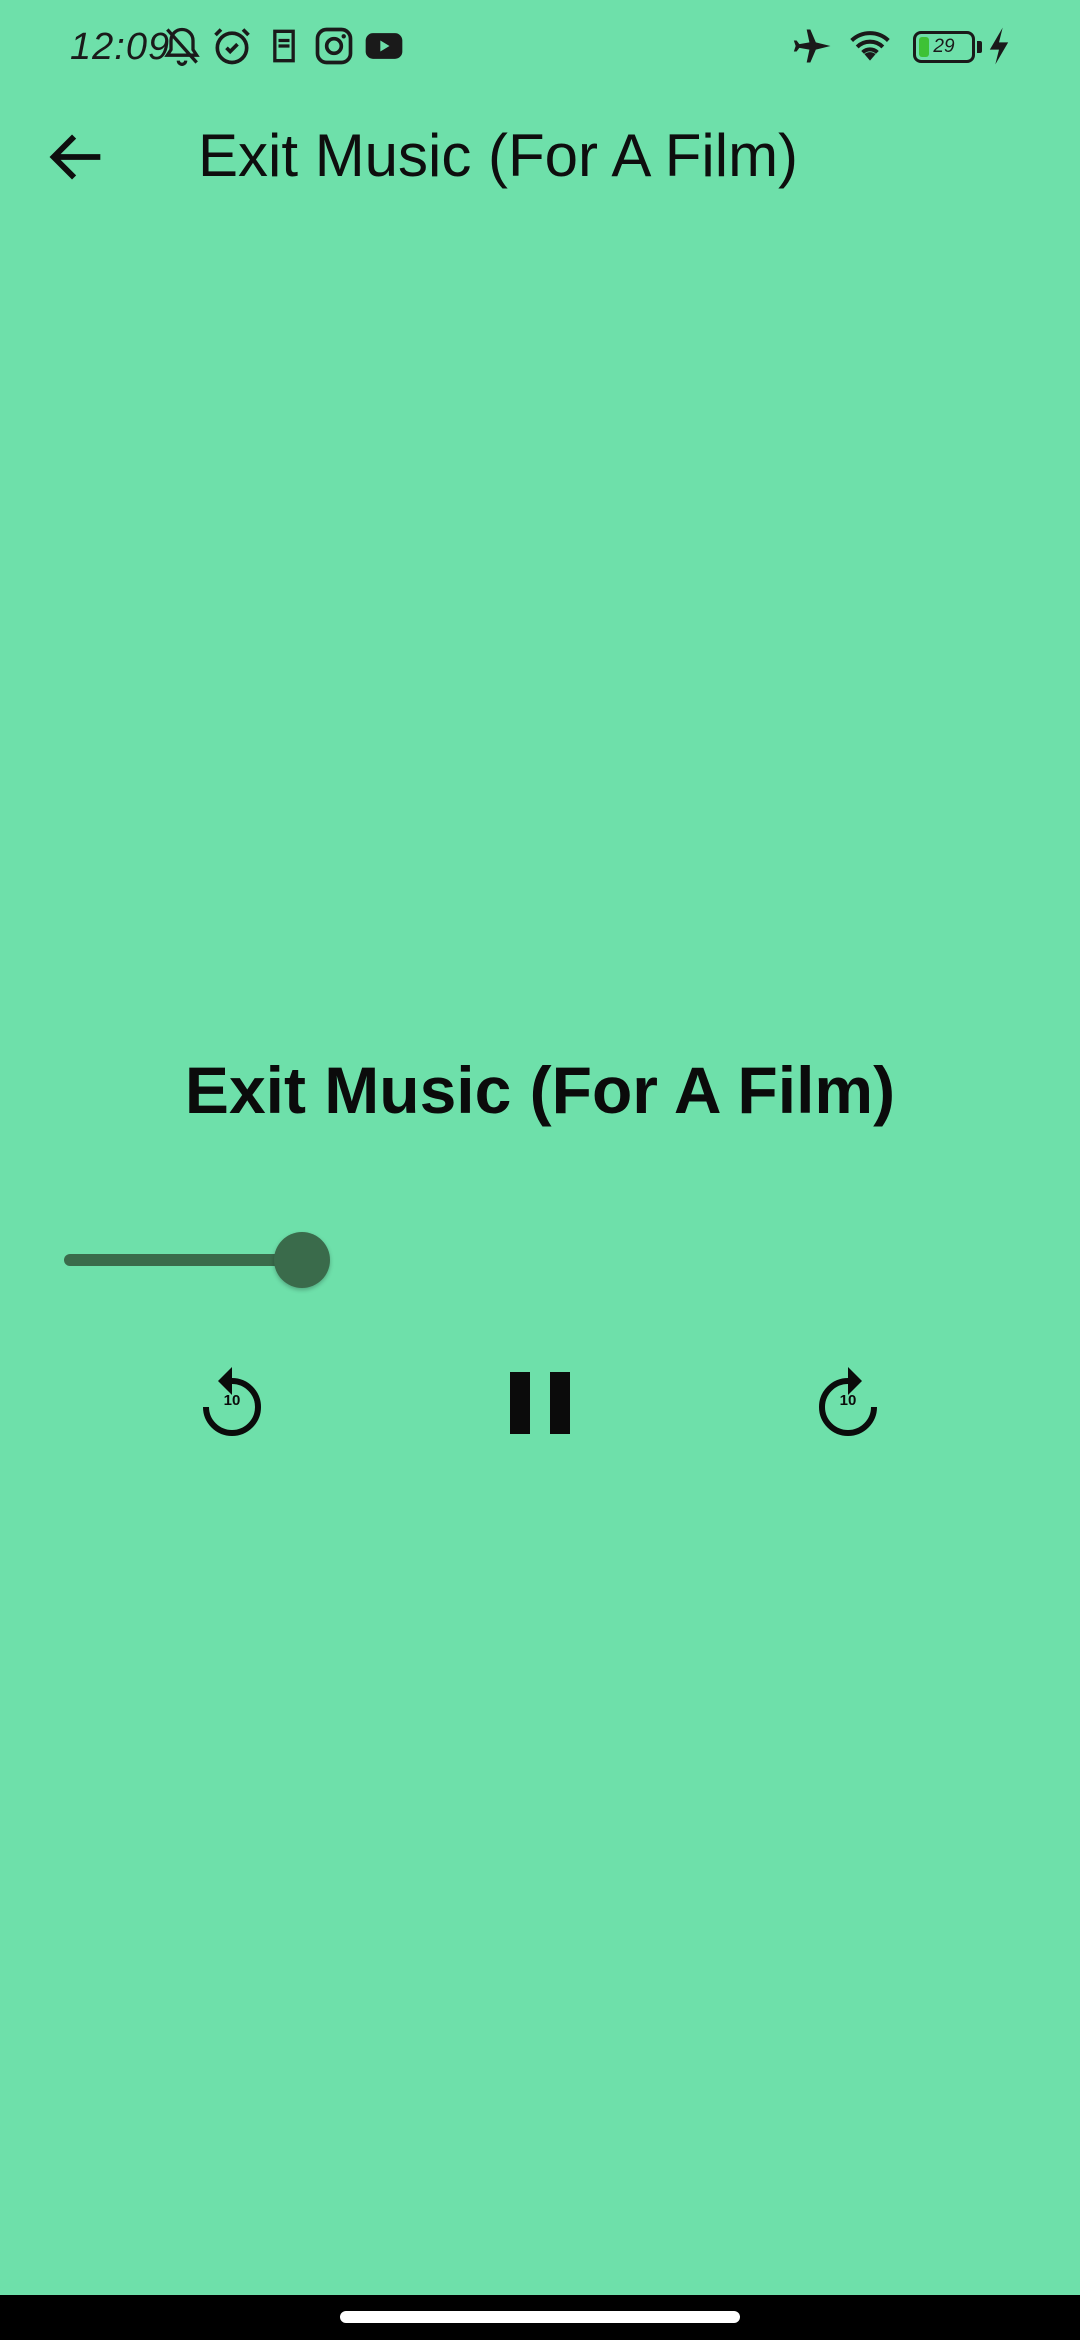 This screenshot has width=1080, height=2340. I want to click on page-title: Exit Music (For A Film), so click(498, 155).